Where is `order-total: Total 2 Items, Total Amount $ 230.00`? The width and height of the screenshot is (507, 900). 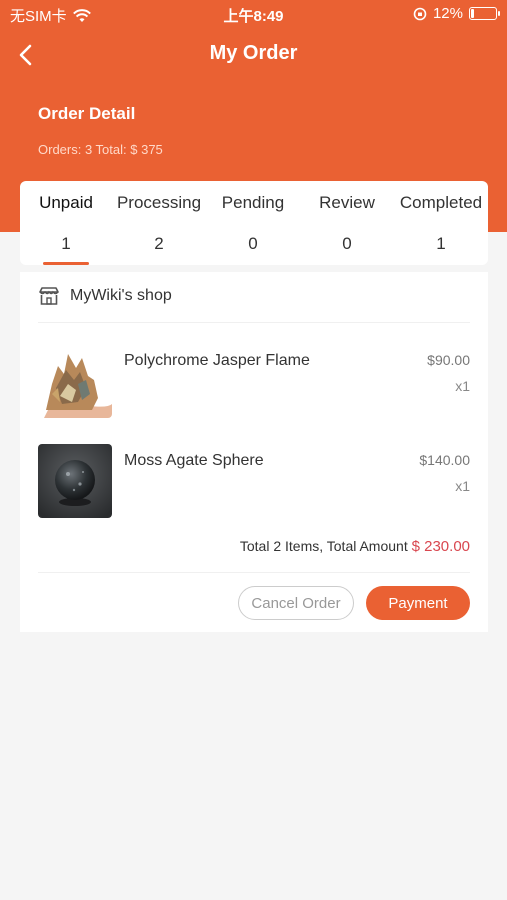 order-total: Total 2 Items, Total Amount $ 230.00 is located at coordinates (355, 546).